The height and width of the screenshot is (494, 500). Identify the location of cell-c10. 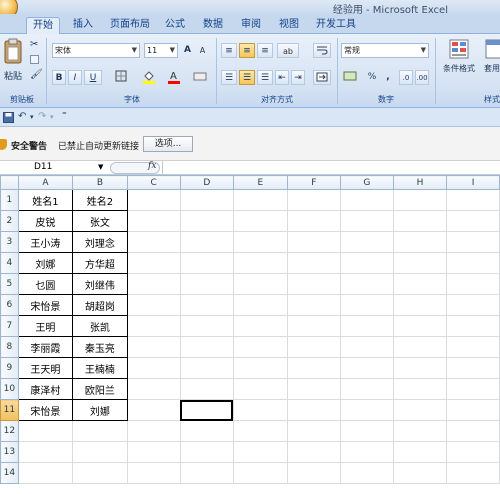
(153, 389).